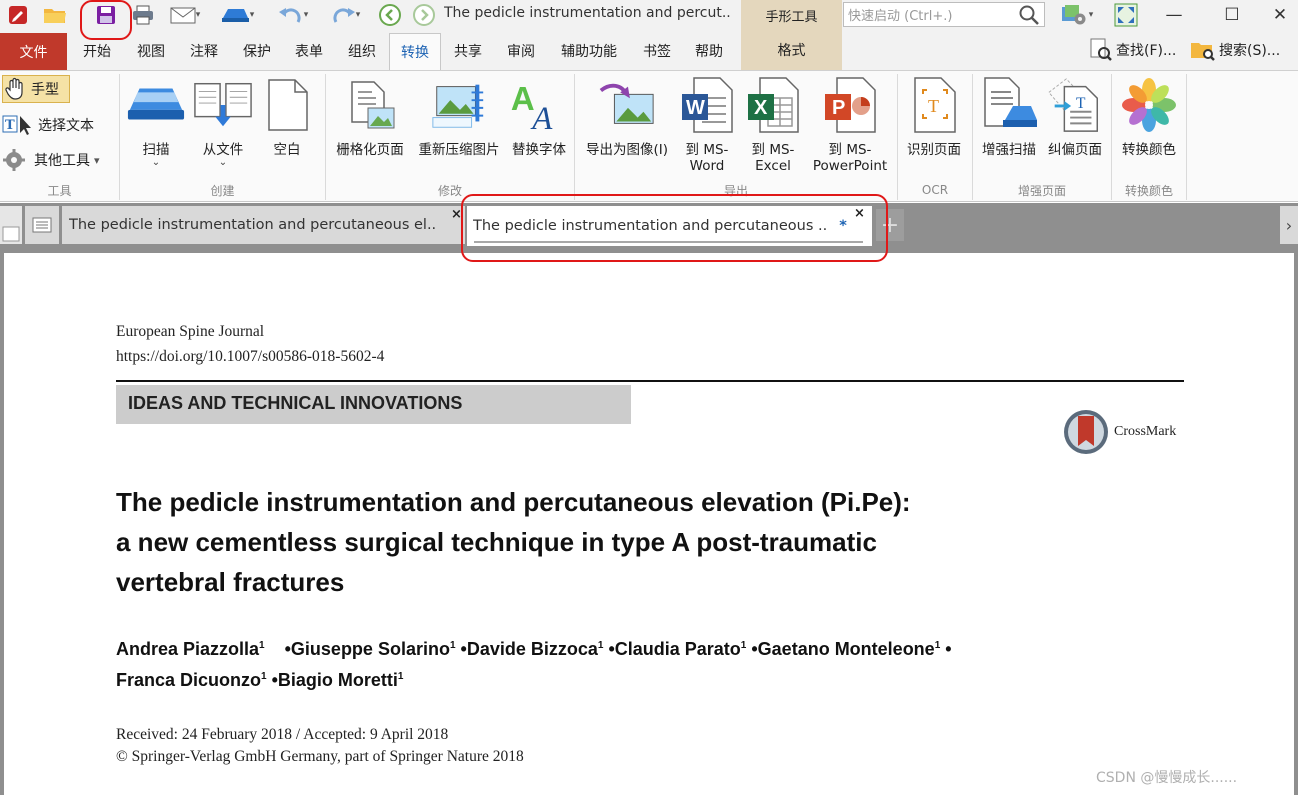  What do you see at coordinates (18, 15) in the screenshot?
I see `app-logo-icon` at bounding box center [18, 15].